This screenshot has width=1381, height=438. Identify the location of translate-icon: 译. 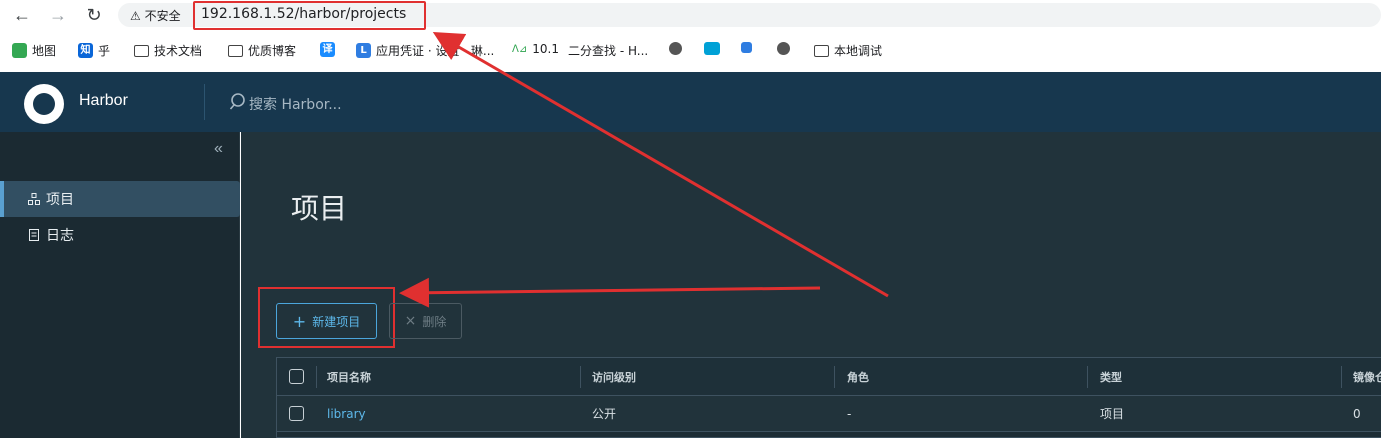
(327, 49).